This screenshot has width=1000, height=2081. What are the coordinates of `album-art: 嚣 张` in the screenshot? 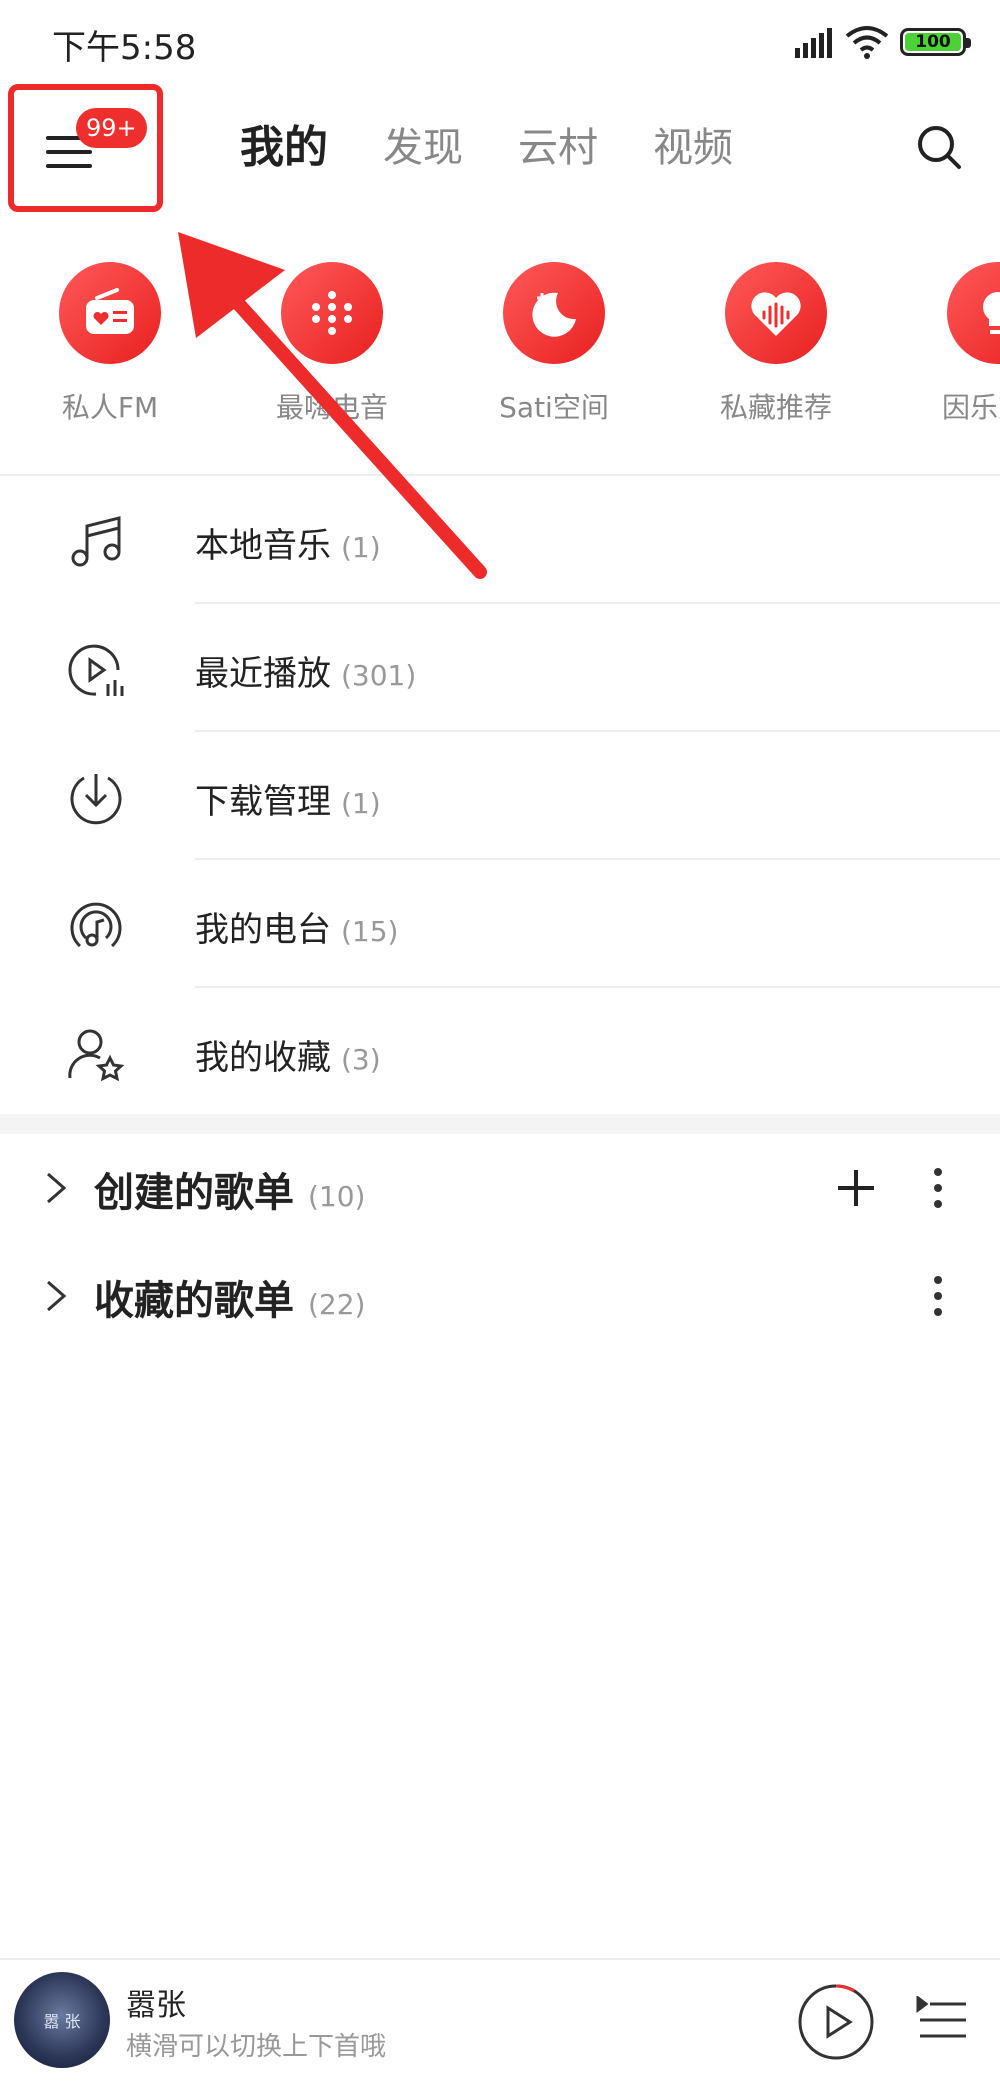 It's located at (62, 2020).